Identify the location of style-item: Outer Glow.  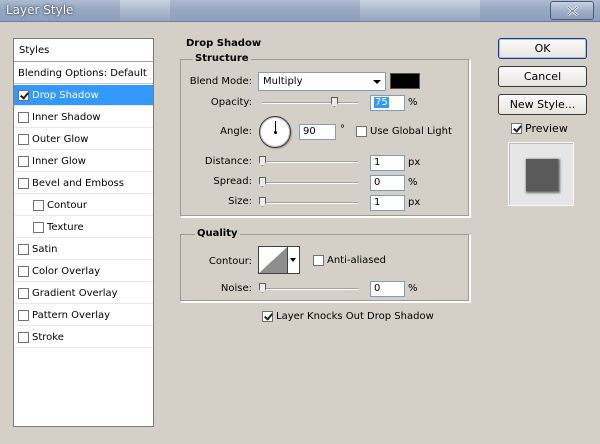
(83, 139).